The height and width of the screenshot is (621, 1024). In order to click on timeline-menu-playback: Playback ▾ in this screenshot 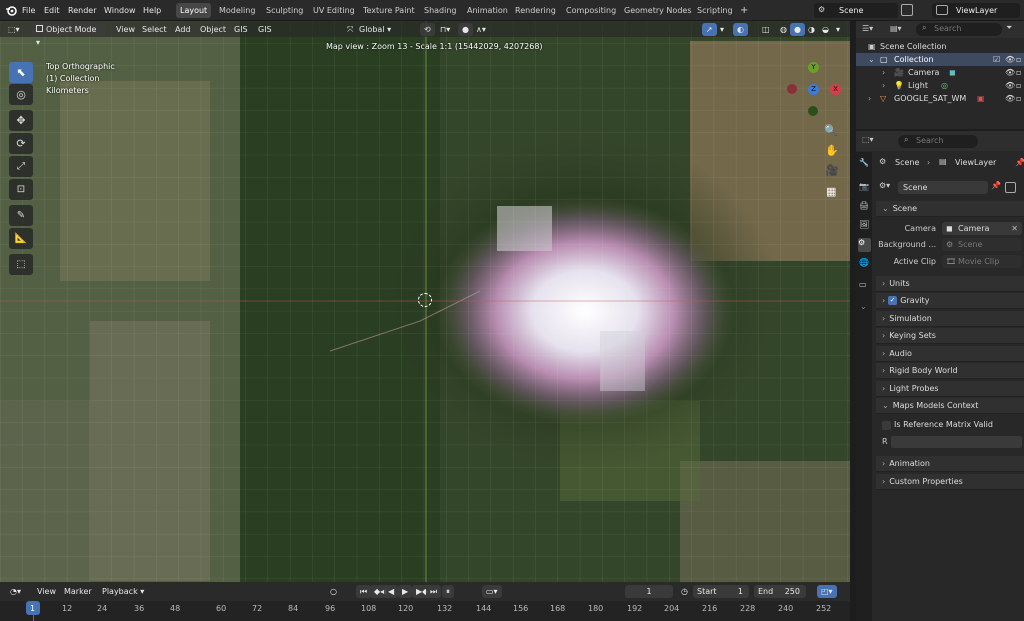, I will do `click(123, 591)`.